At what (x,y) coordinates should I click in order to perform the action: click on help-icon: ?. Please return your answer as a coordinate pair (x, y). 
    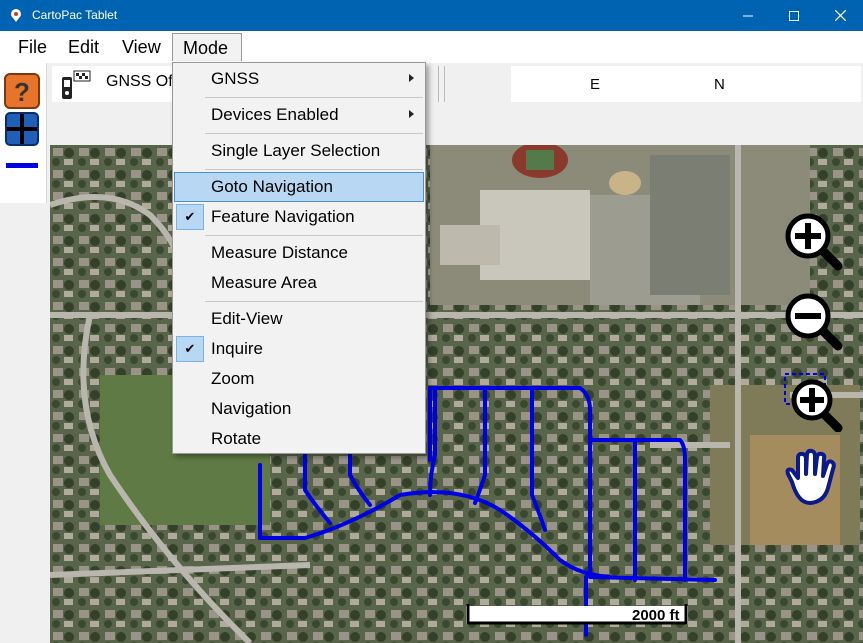
    Looking at the image, I should click on (22, 91).